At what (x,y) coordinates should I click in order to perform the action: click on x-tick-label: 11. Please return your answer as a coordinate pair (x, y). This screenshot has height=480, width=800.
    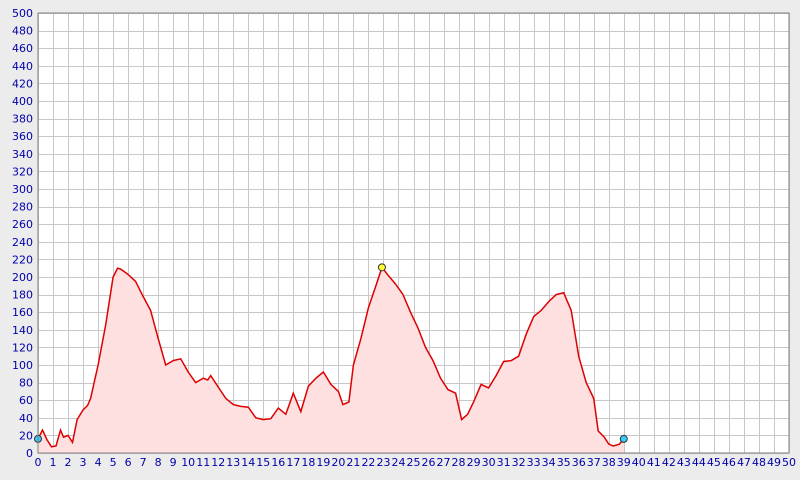
    Looking at the image, I should click on (203, 462).